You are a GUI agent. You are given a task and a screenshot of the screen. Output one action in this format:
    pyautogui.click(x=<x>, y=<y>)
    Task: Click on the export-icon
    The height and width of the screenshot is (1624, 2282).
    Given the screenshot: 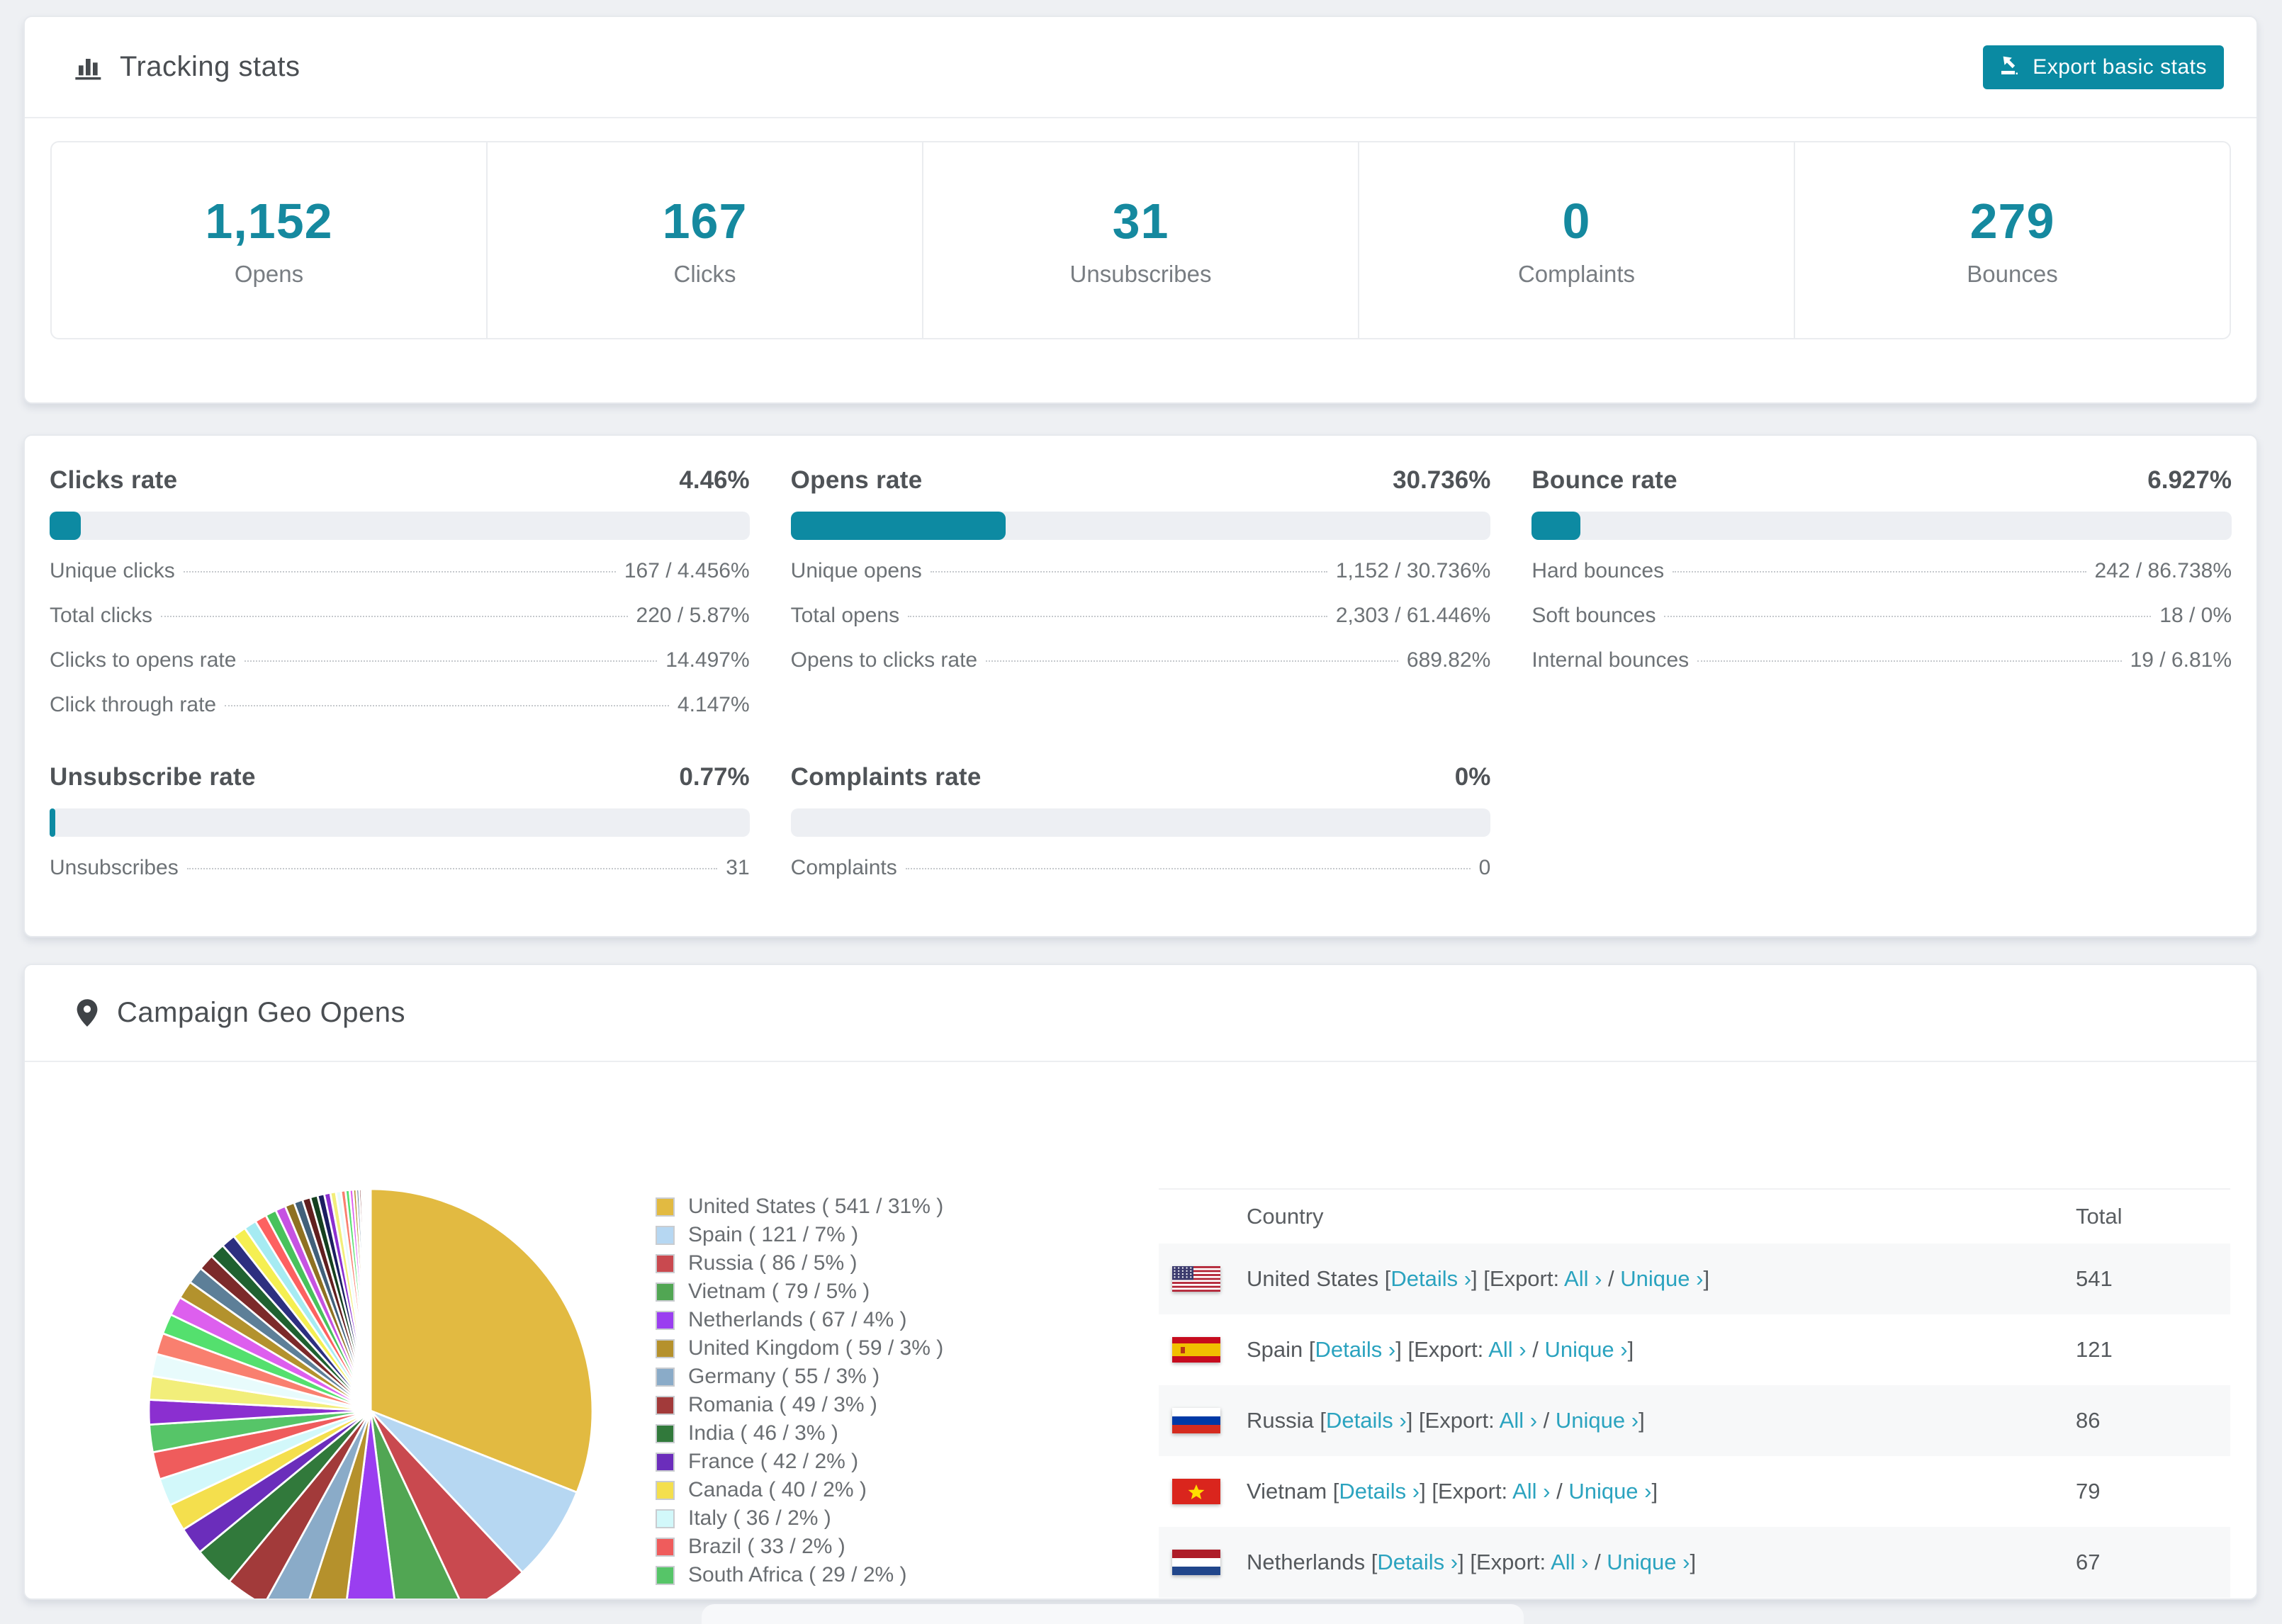 What is the action you would take?
    pyautogui.click(x=2011, y=67)
    